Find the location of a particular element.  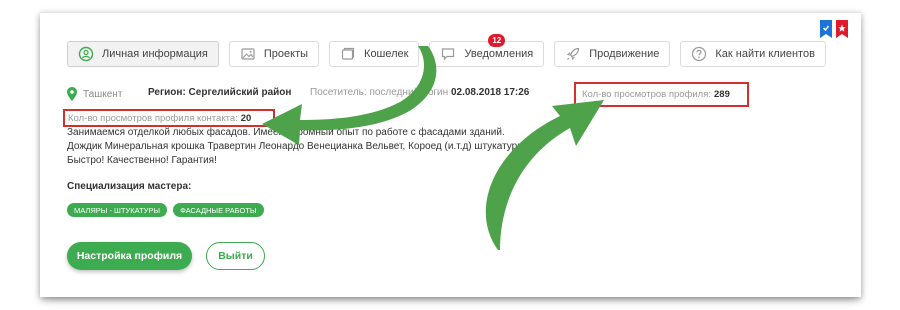

notification-count-badge: 12 is located at coordinates (497, 40).